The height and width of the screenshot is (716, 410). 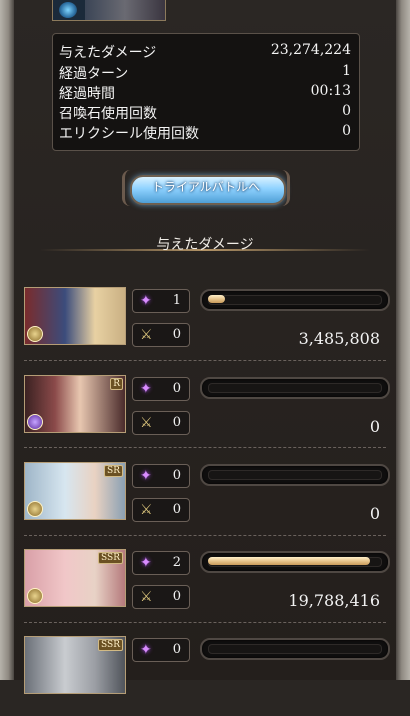 What do you see at coordinates (108, 53) in the screenshot?
I see `stat-label: 与えたダメージ` at bounding box center [108, 53].